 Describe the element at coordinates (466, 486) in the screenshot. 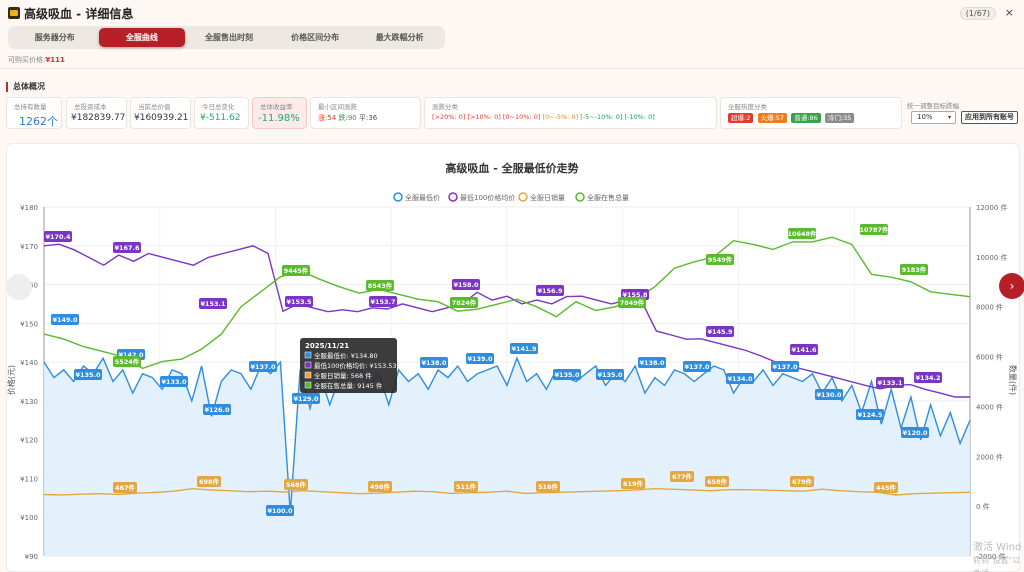

I see `data-label: 511件` at that location.